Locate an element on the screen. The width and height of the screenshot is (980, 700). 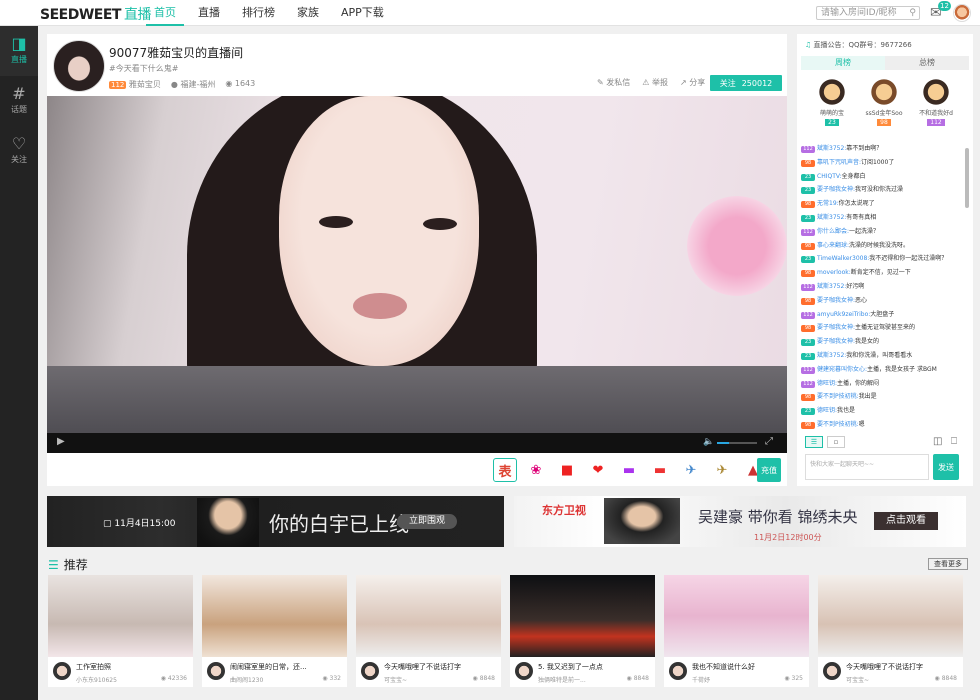
private-message-button: ✎ 发私信 is located at coordinates (613, 82).